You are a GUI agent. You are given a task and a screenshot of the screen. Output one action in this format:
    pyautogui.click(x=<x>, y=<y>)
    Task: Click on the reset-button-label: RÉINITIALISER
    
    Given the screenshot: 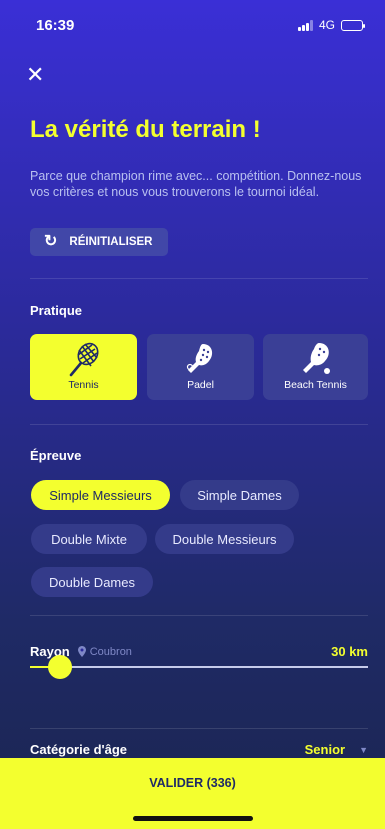 What is the action you would take?
    pyautogui.click(x=111, y=242)
    